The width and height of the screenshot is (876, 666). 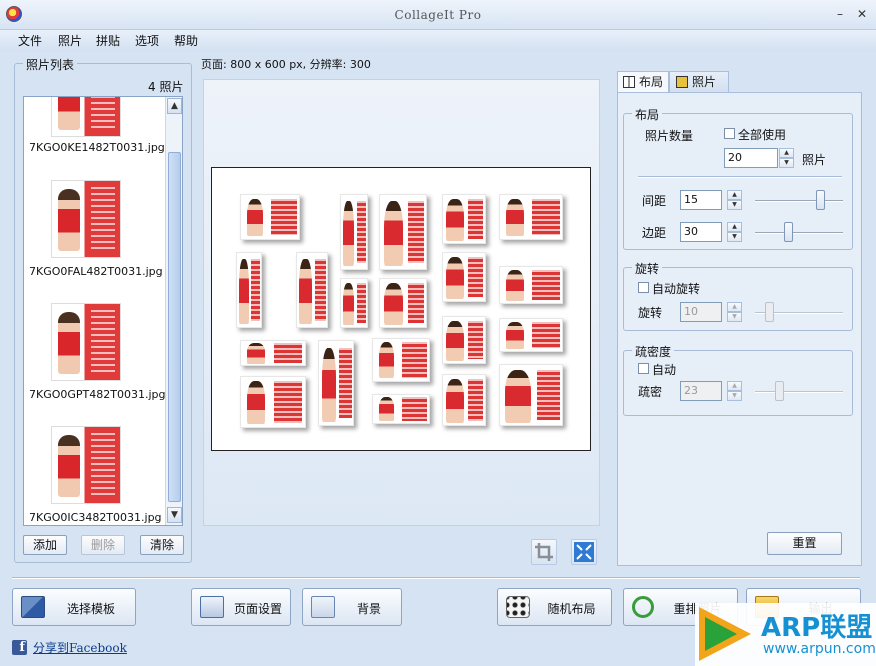 I want to click on title-bar: CollageIt Pro – ✕, so click(x=438, y=15).